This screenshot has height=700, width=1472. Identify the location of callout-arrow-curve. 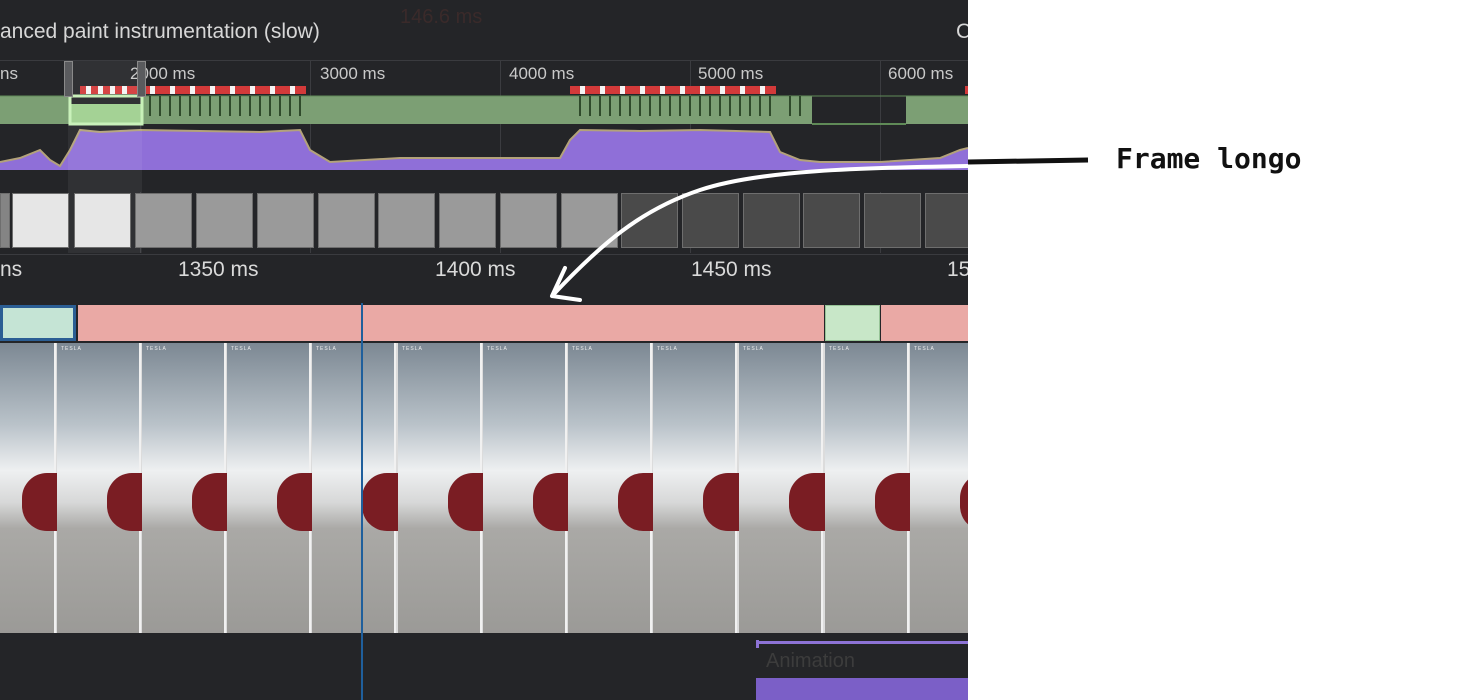
(759, 231).